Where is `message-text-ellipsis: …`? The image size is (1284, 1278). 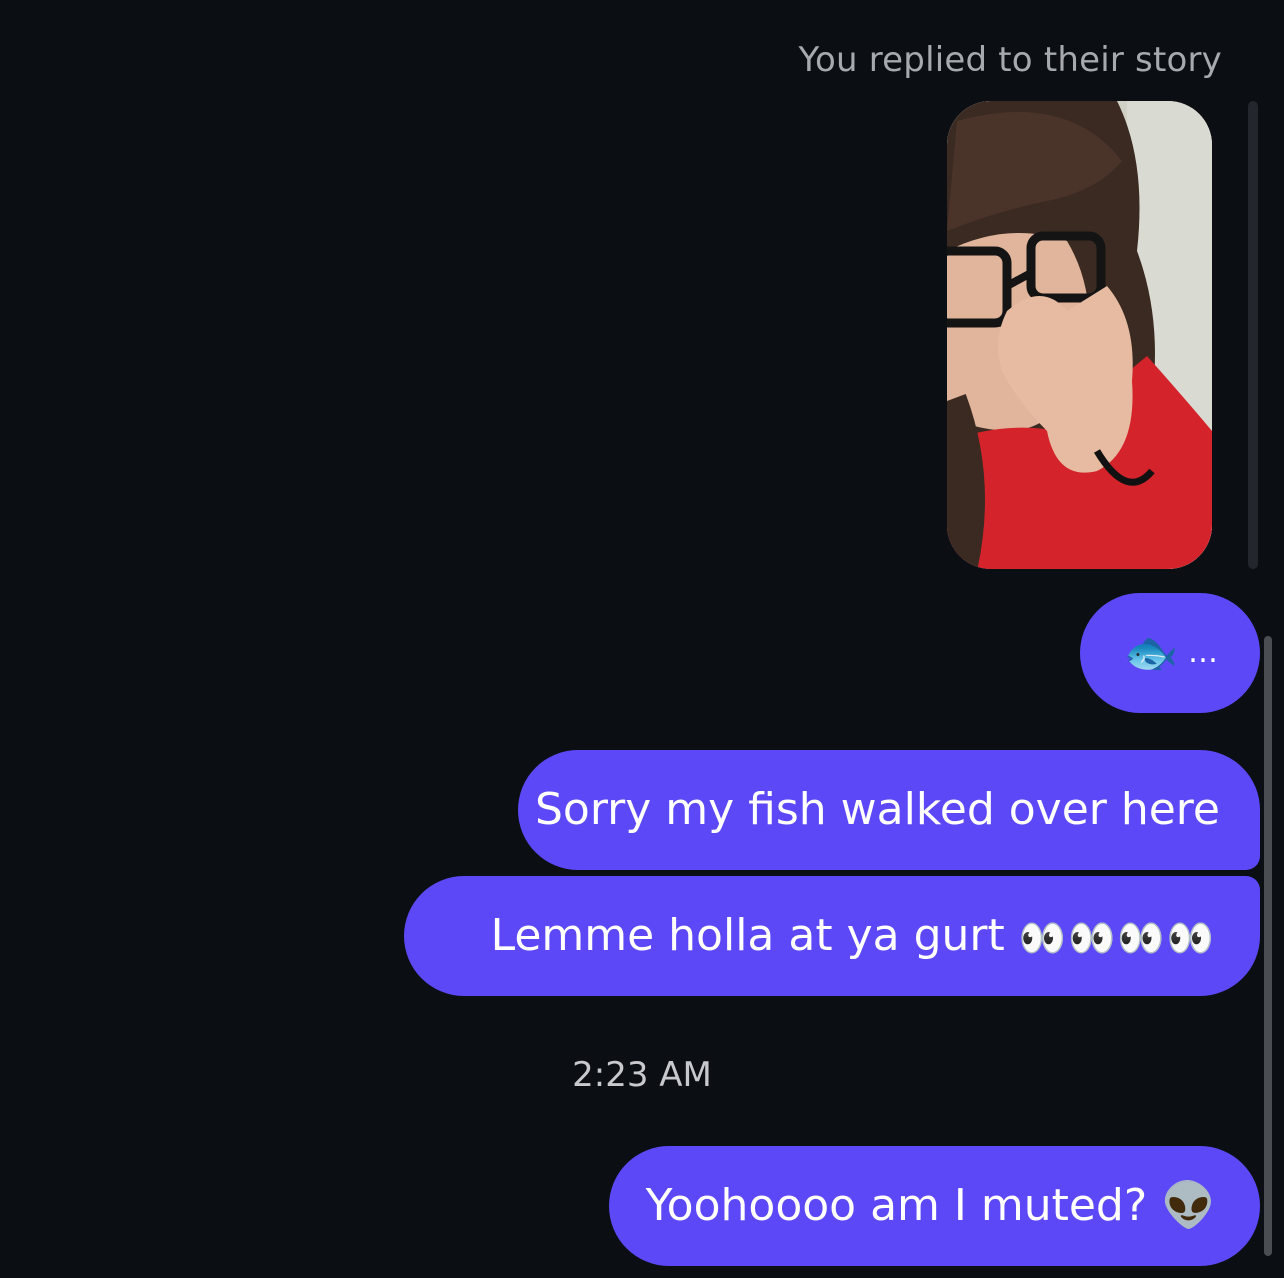
message-text-ellipsis: … is located at coordinates (1203, 652).